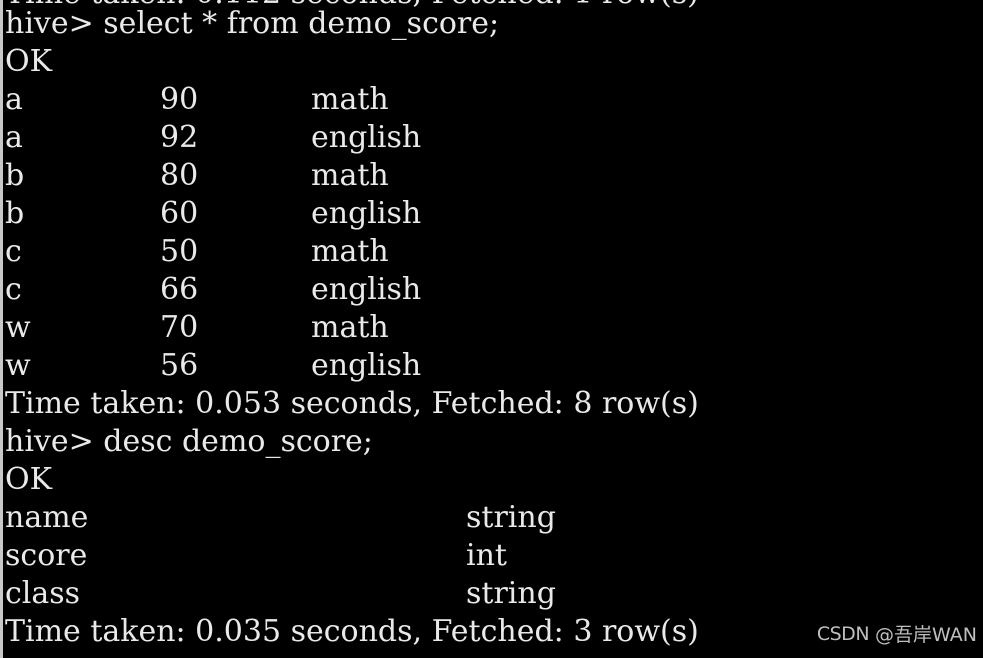 The image size is (983, 658). I want to click on schema-row: score int, so click(491, 556).